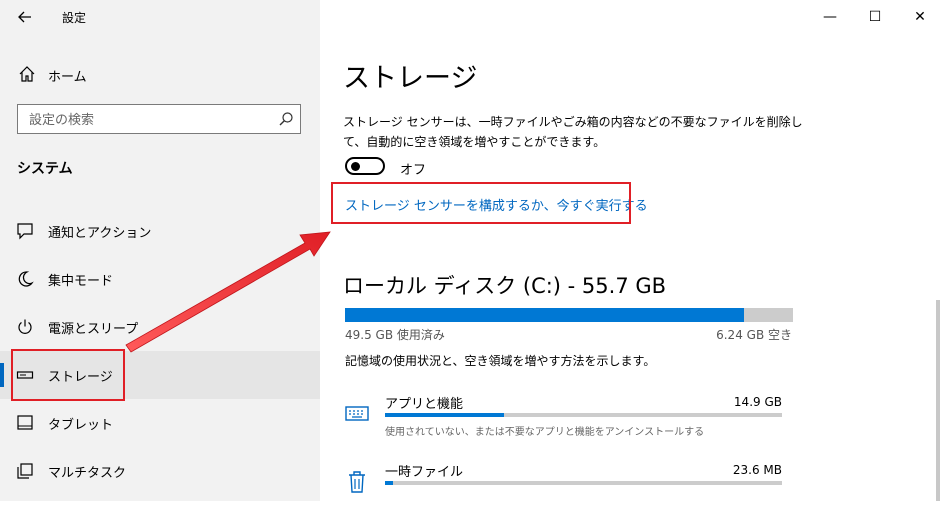 The image size is (945, 521). I want to click on active-indicator, so click(2, 375).